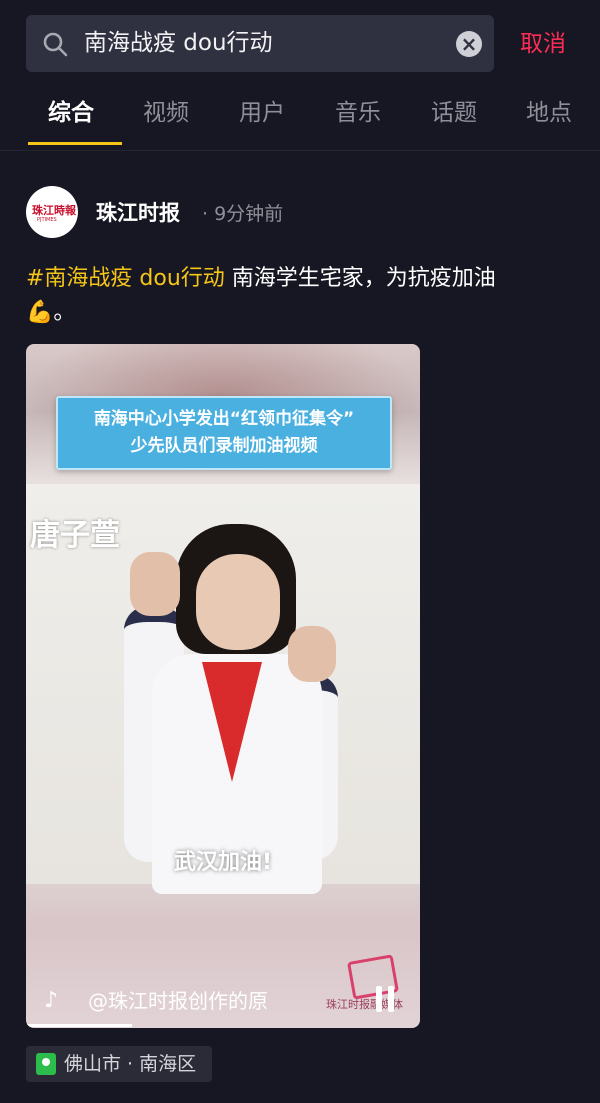 This screenshot has width=600, height=1103. What do you see at coordinates (47, 220) in the screenshot?
I see `avatar-logo-sub: PJTIMES` at bounding box center [47, 220].